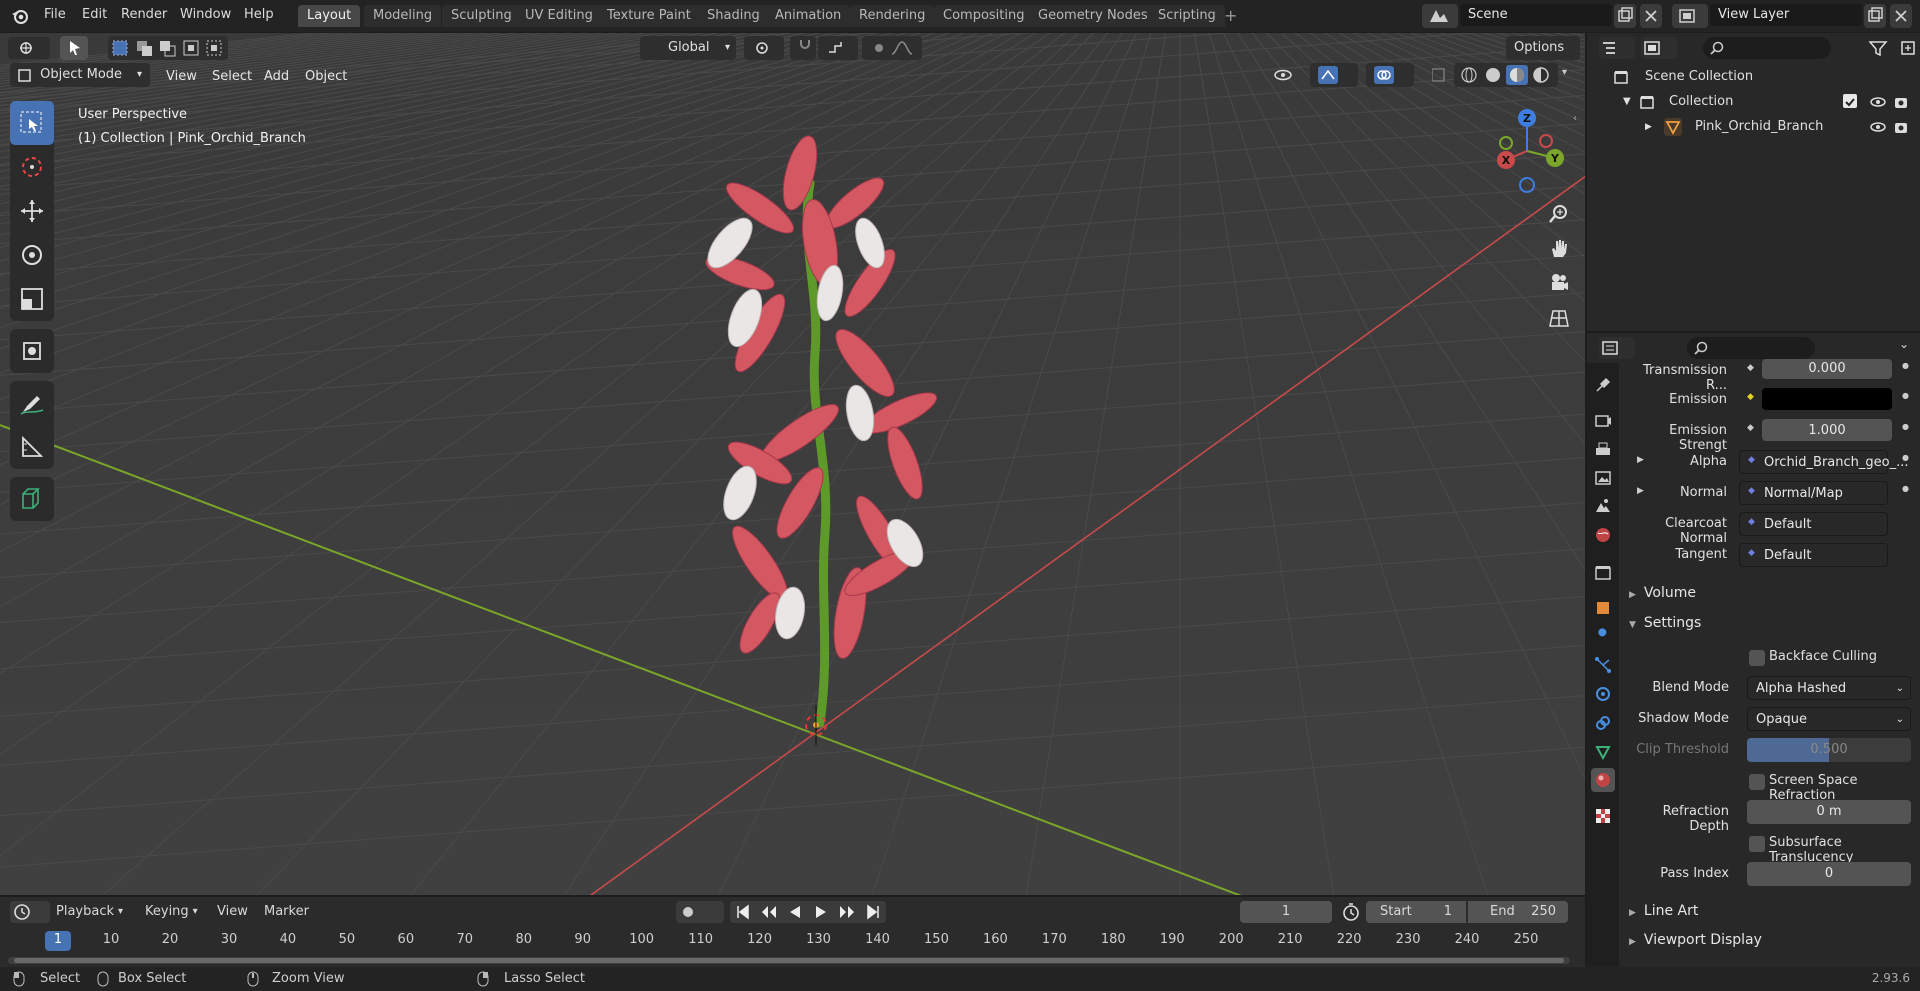 This screenshot has width=1920, height=991. What do you see at coordinates (32, 403) in the screenshot?
I see `annotate-tool` at bounding box center [32, 403].